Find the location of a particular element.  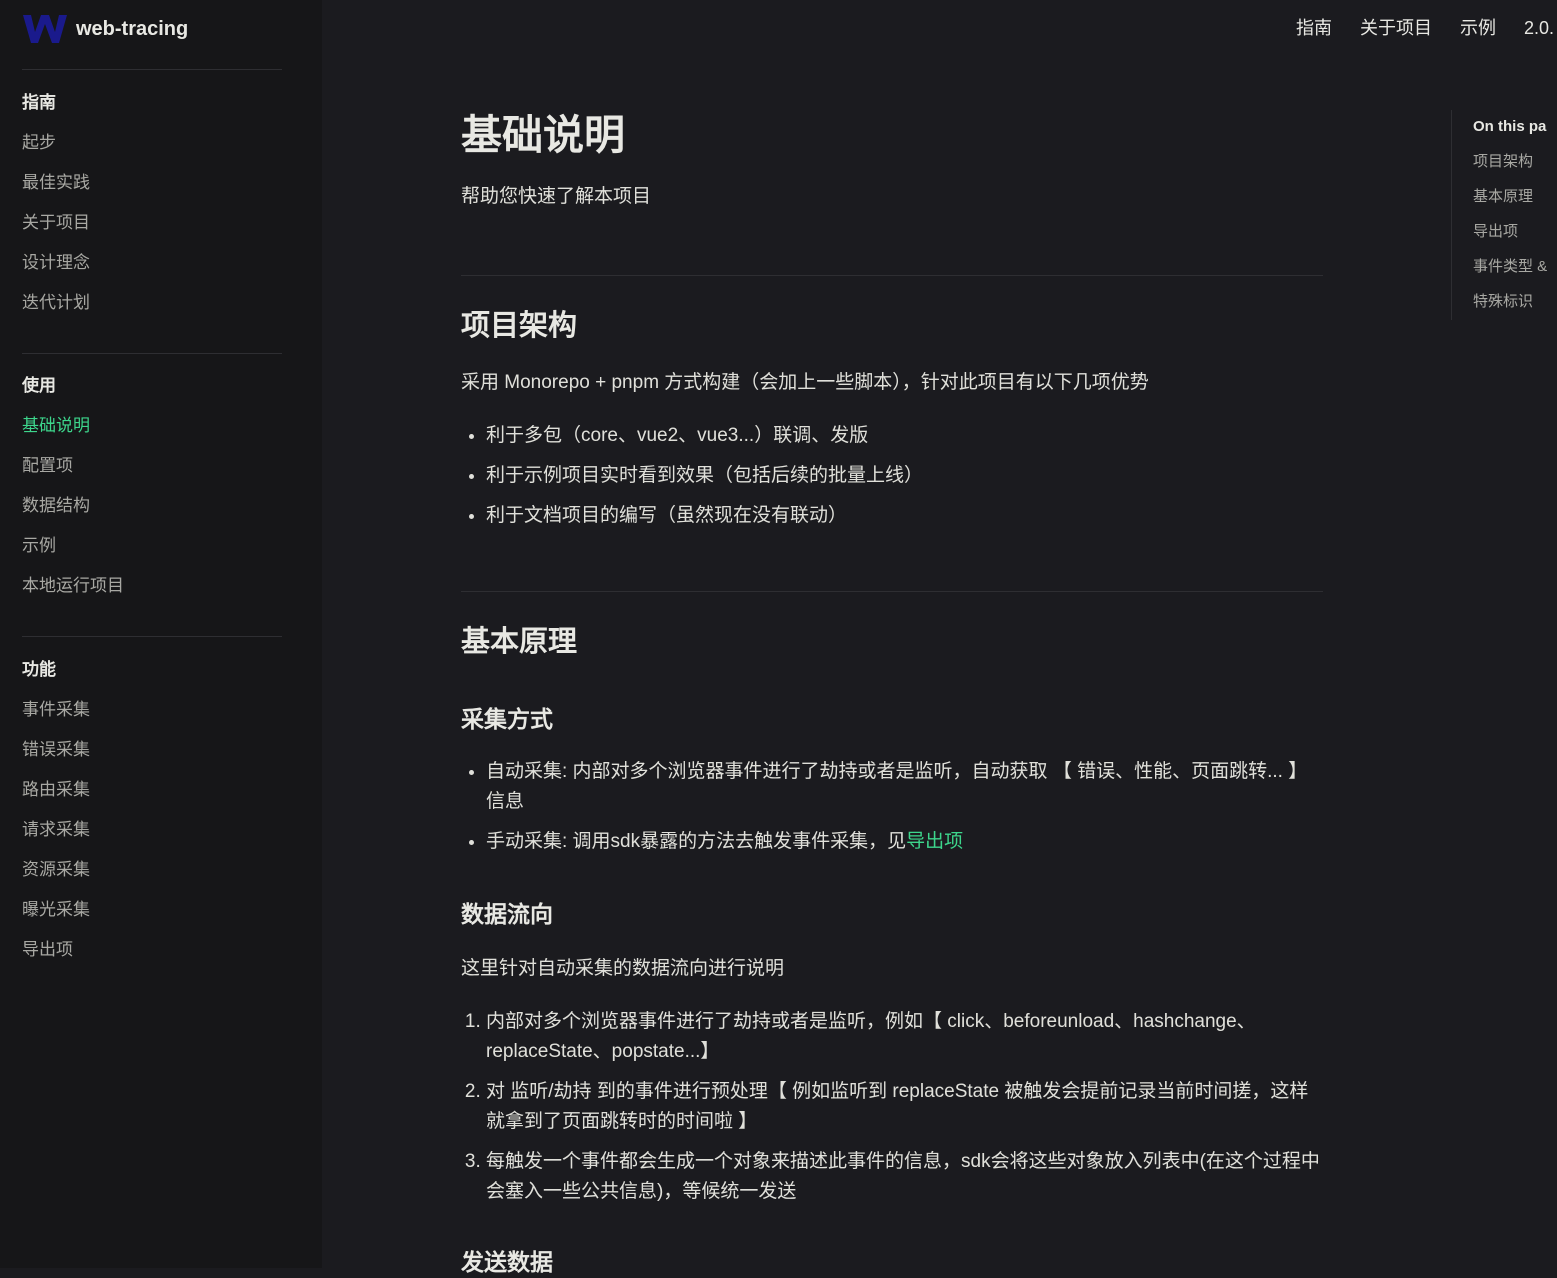

sidebar-group-features: 功能 事件采集 错误采集 路由采集 请求采集 资源采集 曝光采集 导出项 is located at coordinates (162, 818).